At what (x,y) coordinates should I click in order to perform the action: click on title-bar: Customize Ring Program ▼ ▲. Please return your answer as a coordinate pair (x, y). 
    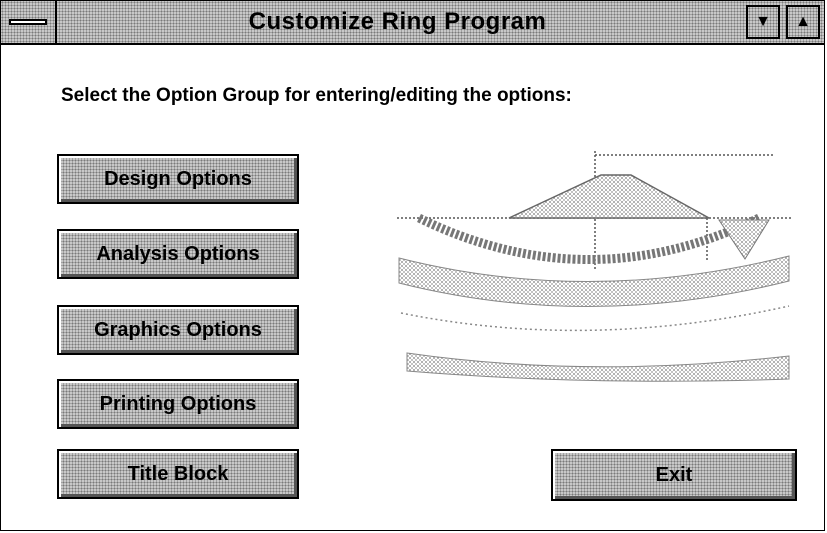
    Looking at the image, I should click on (412, 23).